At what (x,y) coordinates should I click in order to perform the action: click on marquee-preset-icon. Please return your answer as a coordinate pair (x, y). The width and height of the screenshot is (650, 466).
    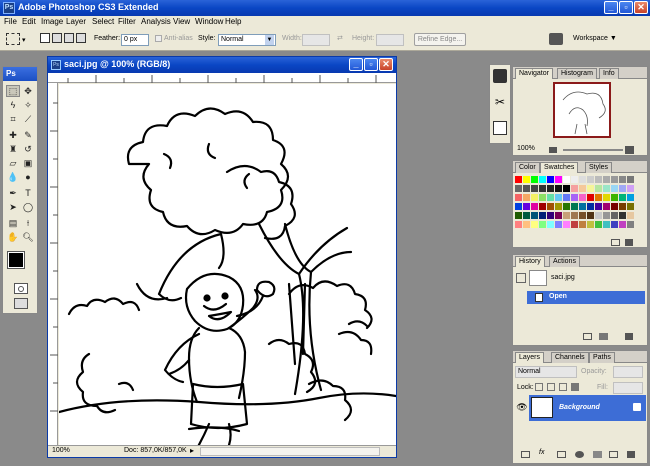
    Looking at the image, I should click on (13, 39).